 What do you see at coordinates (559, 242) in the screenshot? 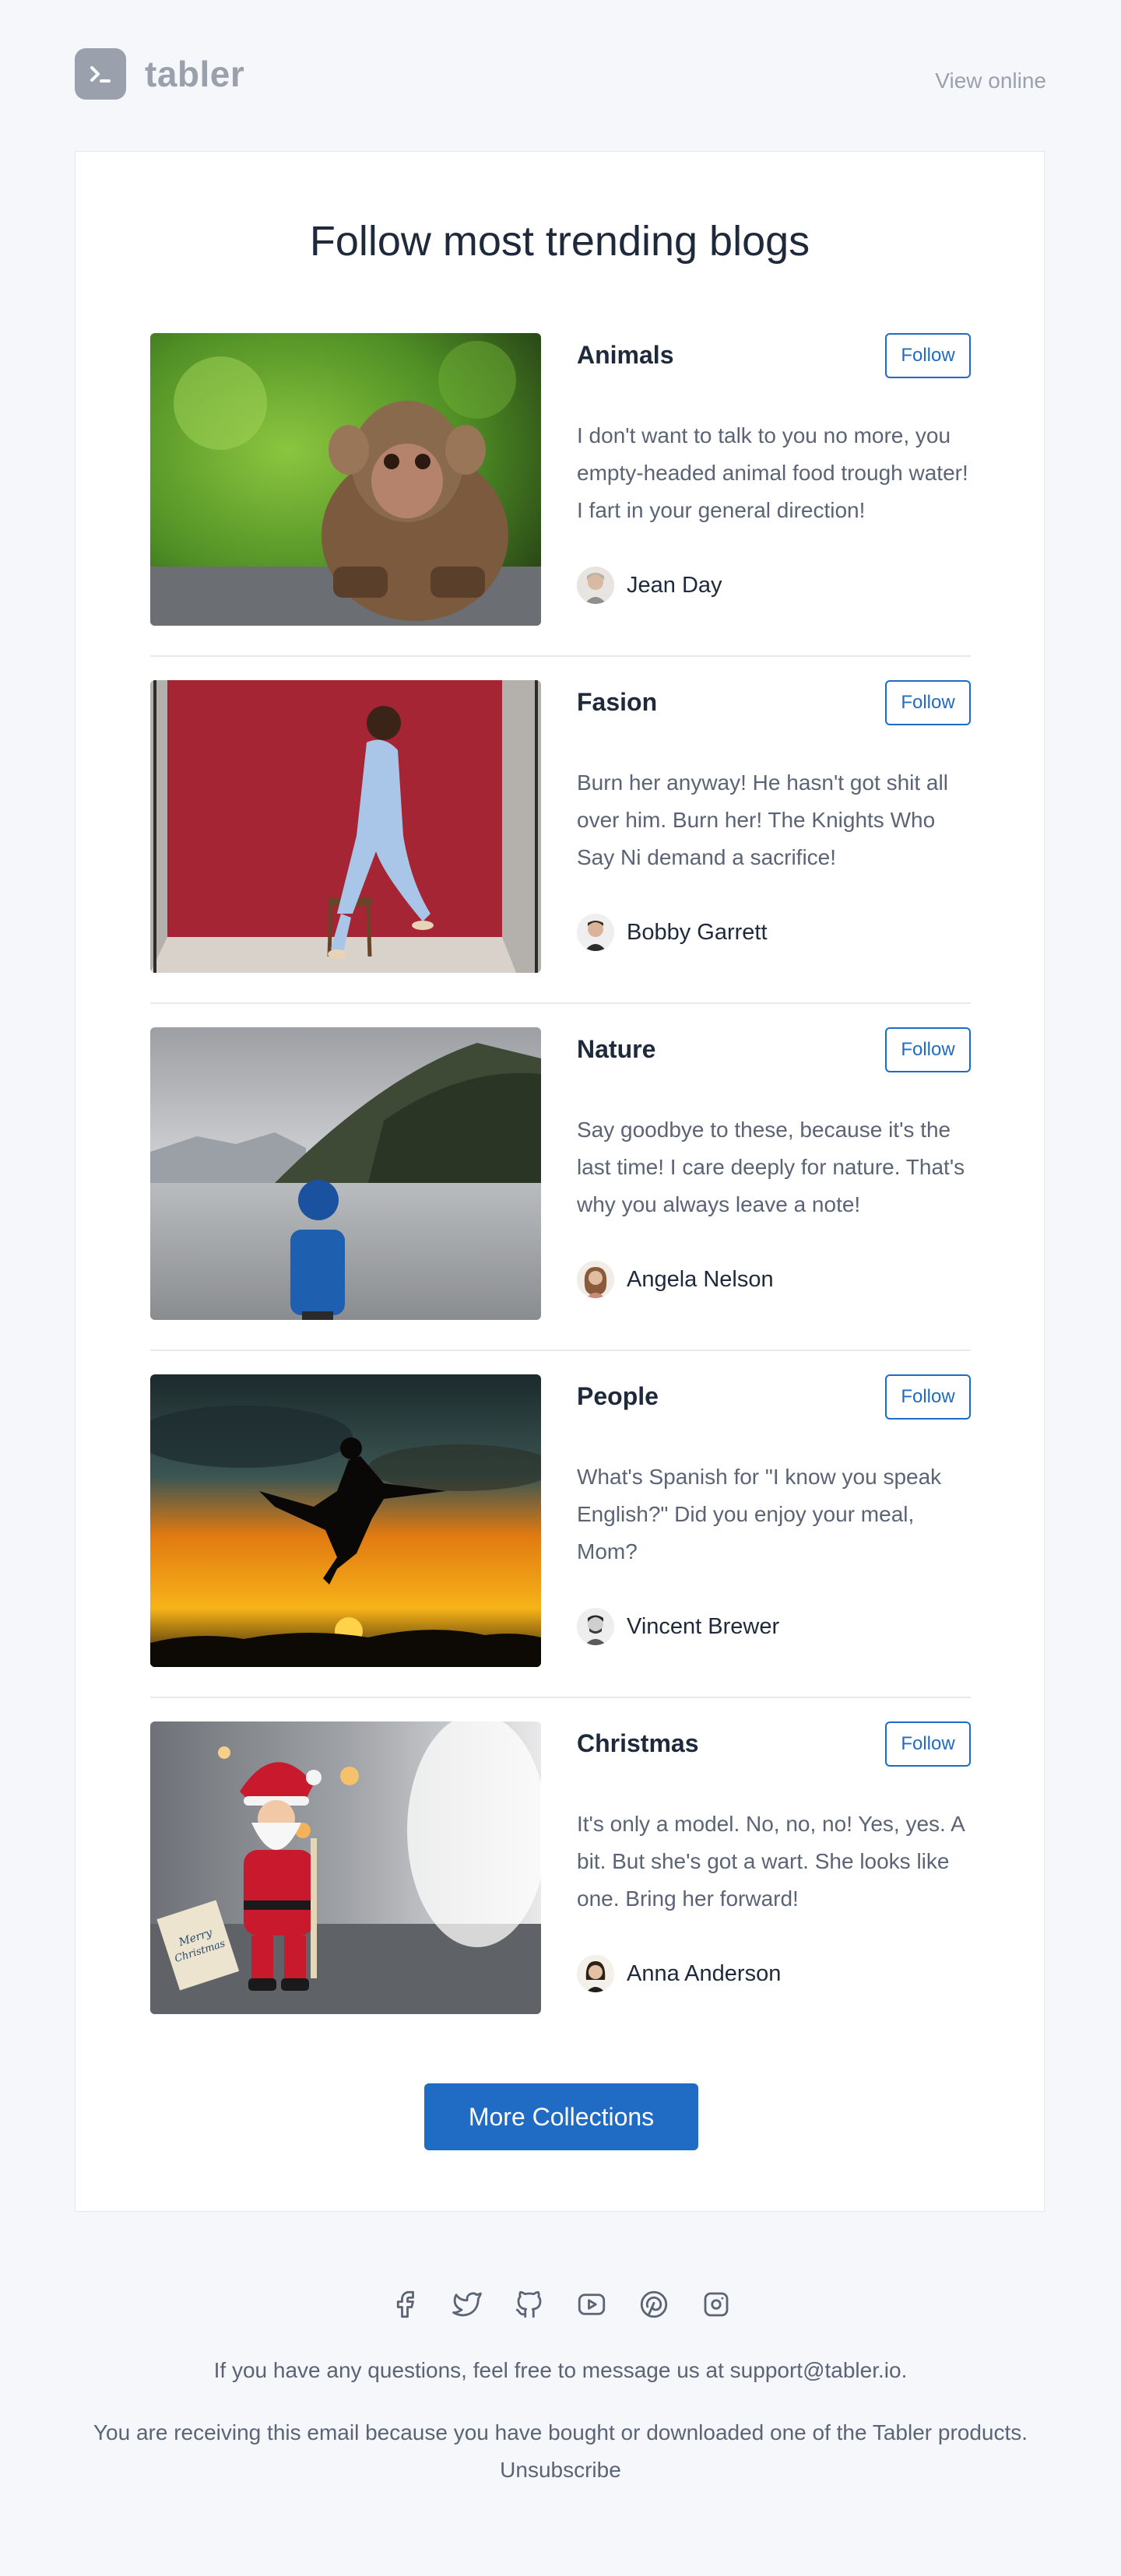
I see `page-title: Follow most trending blogs` at bounding box center [559, 242].